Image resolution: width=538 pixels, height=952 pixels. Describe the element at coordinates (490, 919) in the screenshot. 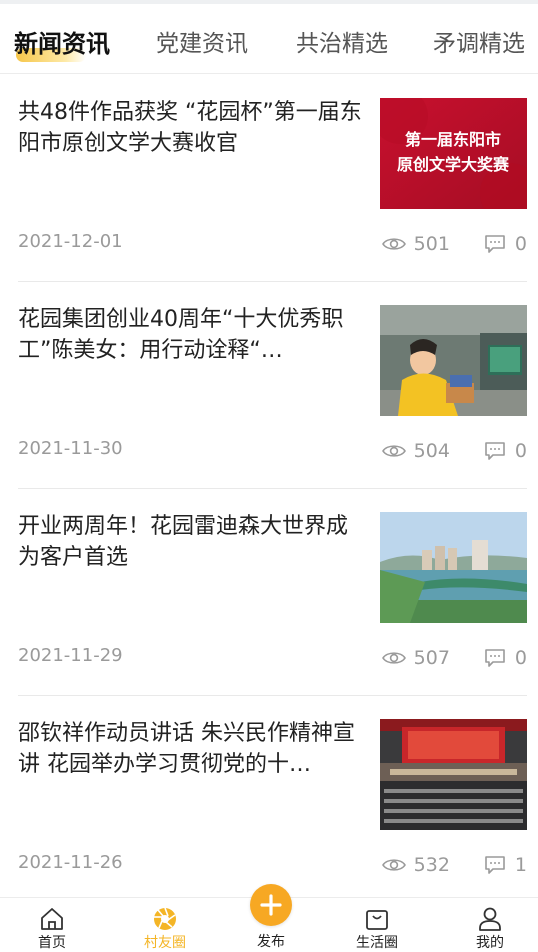

I see `user-icon` at that location.